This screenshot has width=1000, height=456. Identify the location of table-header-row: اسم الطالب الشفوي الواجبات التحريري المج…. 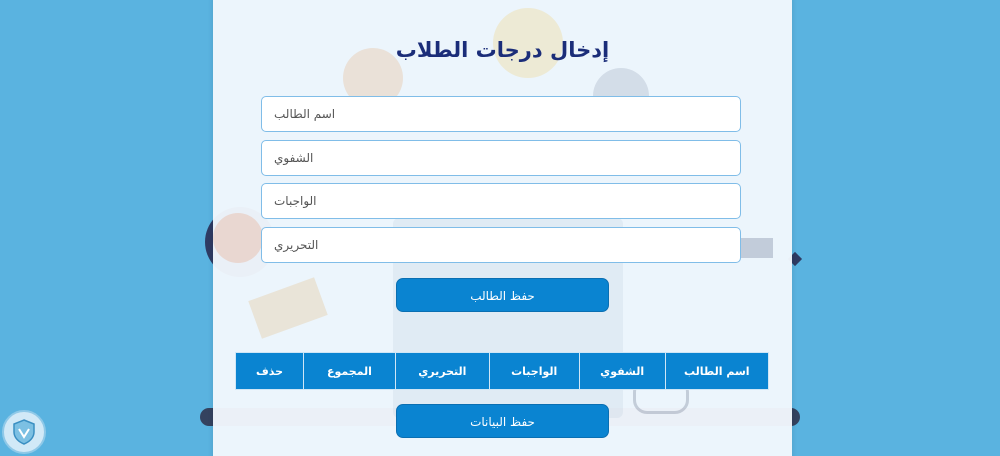
(502, 371).